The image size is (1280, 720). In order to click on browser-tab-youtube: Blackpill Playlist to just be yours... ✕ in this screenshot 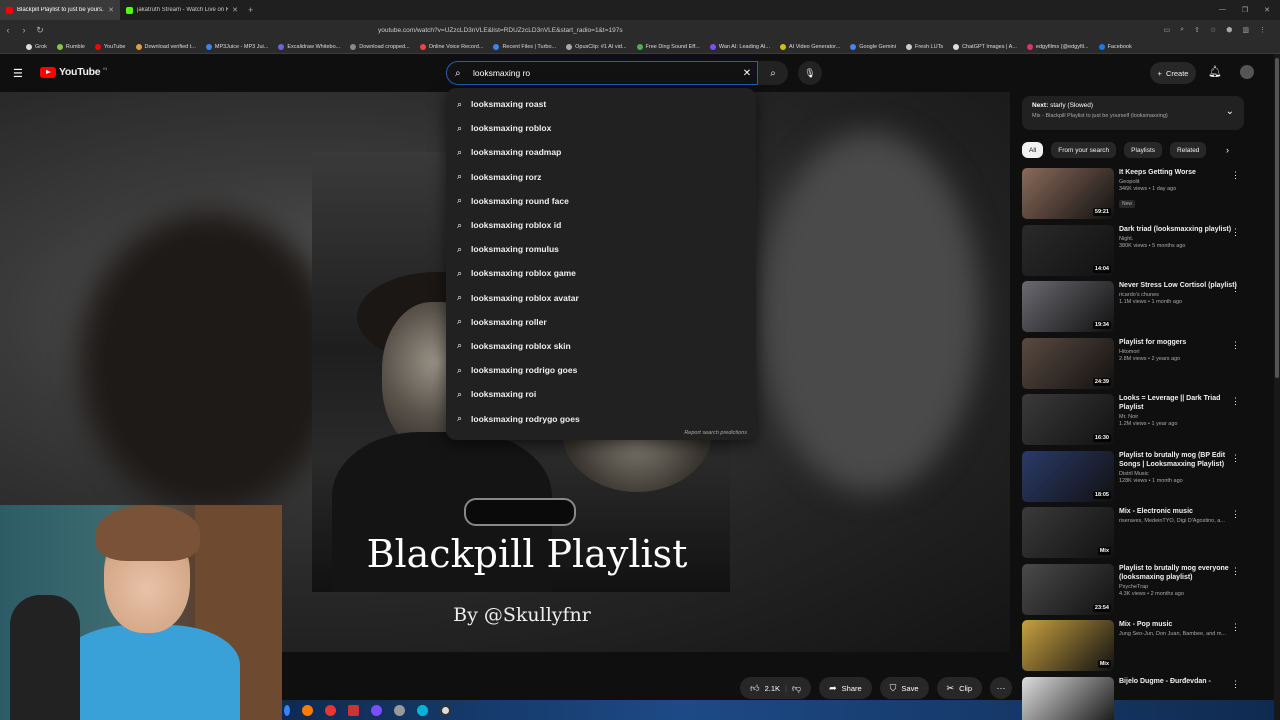, I will do `click(60, 10)`.